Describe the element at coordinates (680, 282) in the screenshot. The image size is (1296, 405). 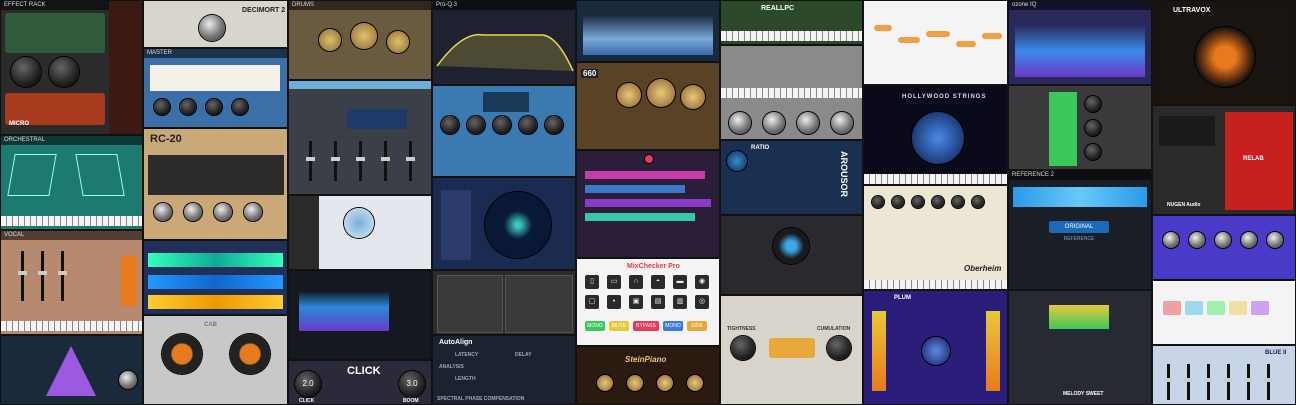
I see `laptop-icon: ▬` at that location.